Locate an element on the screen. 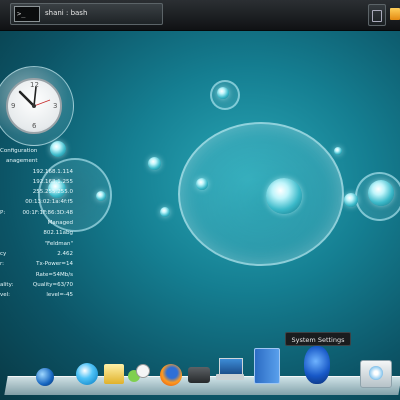  bubble-orb-center is located at coordinates (284, 196).